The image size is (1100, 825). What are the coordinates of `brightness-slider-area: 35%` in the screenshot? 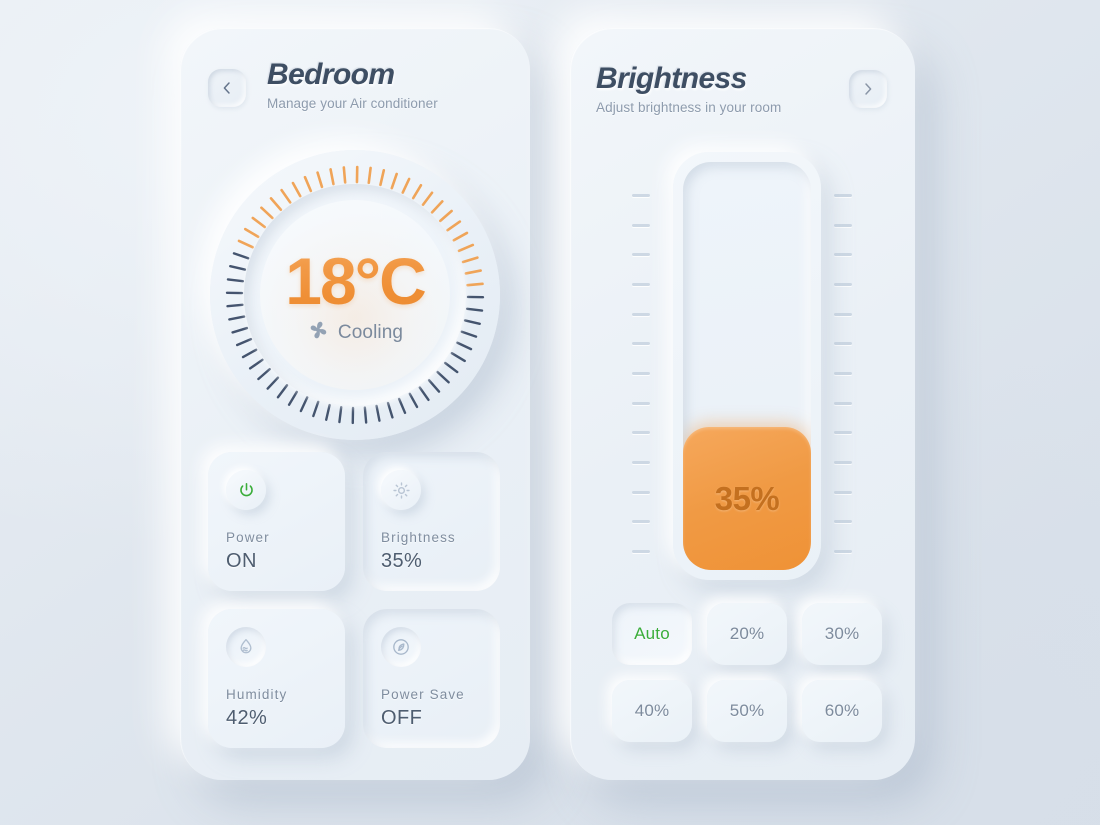 It's located at (743, 370).